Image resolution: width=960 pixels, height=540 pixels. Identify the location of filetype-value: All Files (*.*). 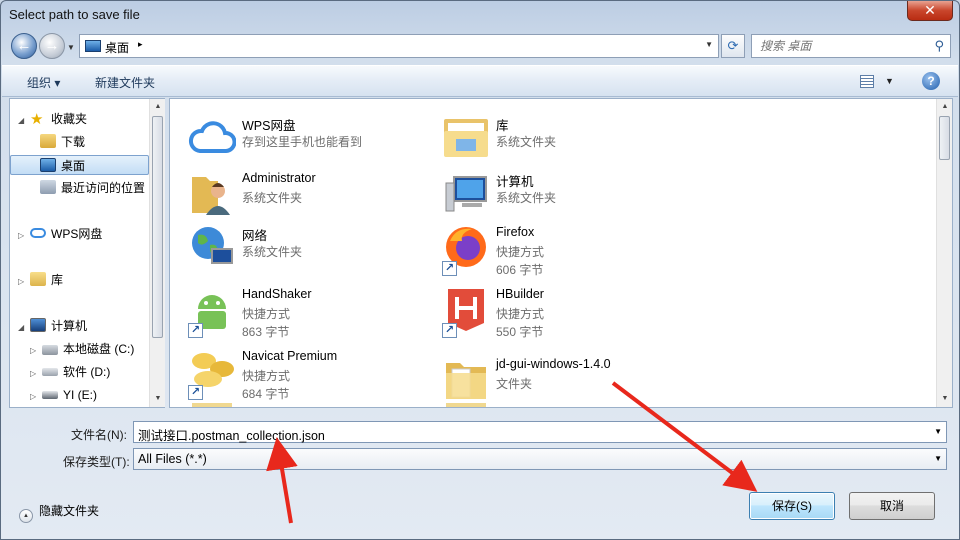
(172, 459).